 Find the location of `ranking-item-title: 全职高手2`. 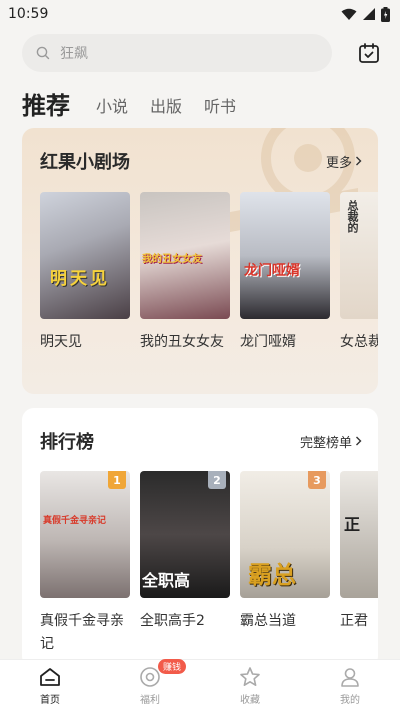

ranking-item-title: 全职高手2 is located at coordinates (172, 621).